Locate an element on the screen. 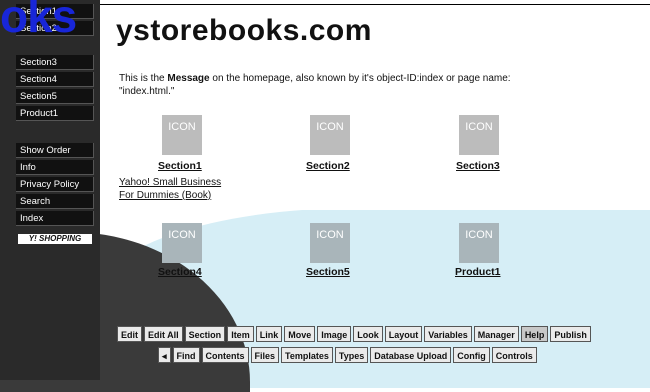 The height and width of the screenshot is (392, 650). sidebar-item-section5: Section5 is located at coordinates (55, 96).